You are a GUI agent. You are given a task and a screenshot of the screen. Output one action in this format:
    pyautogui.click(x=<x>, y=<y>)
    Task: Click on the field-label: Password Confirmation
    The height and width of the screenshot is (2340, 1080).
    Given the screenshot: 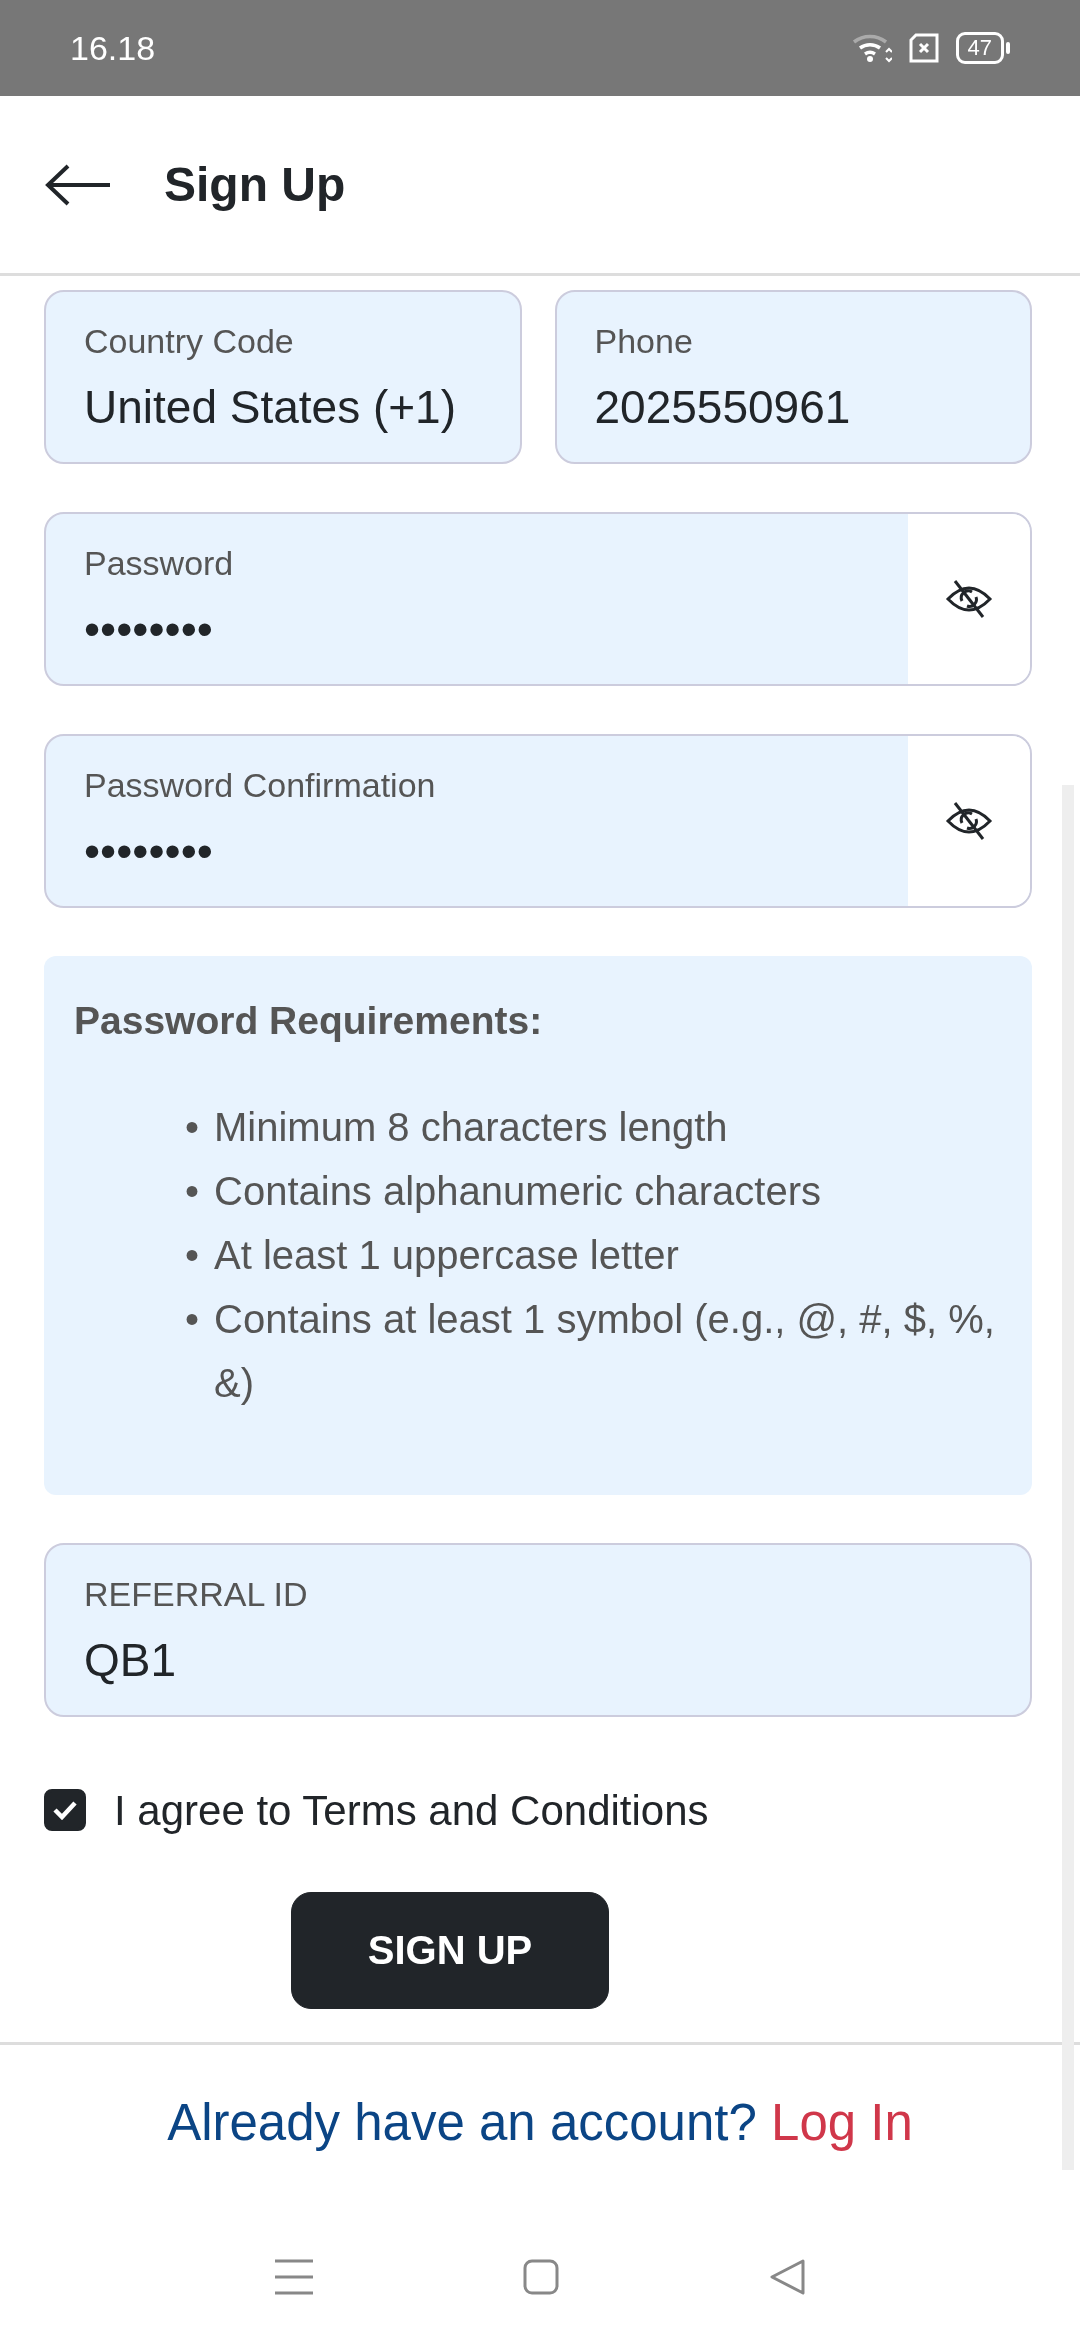 What is the action you would take?
    pyautogui.click(x=260, y=785)
    